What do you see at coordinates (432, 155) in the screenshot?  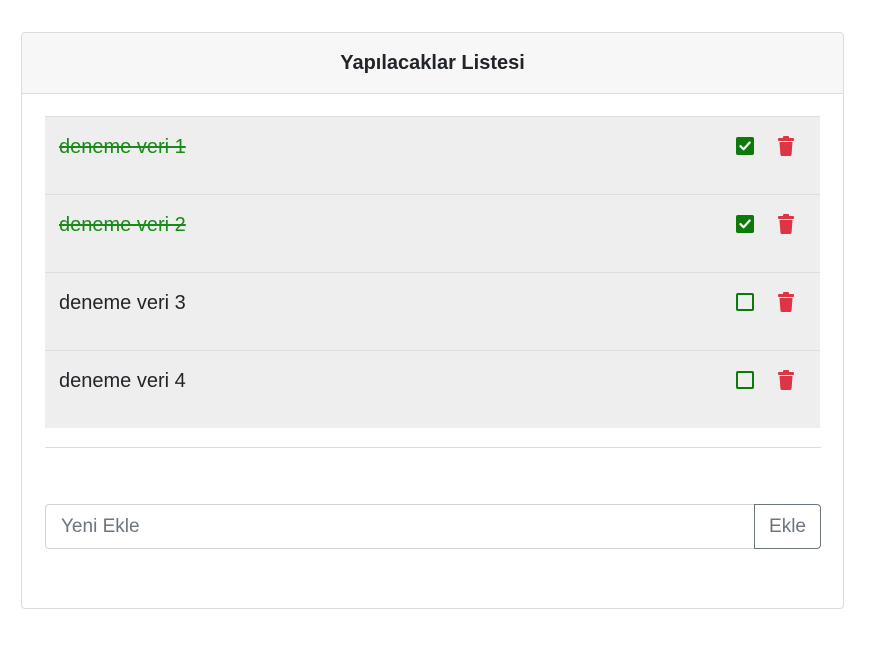 I see `todo-item: deneme veri 1` at bounding box center [432, 155].